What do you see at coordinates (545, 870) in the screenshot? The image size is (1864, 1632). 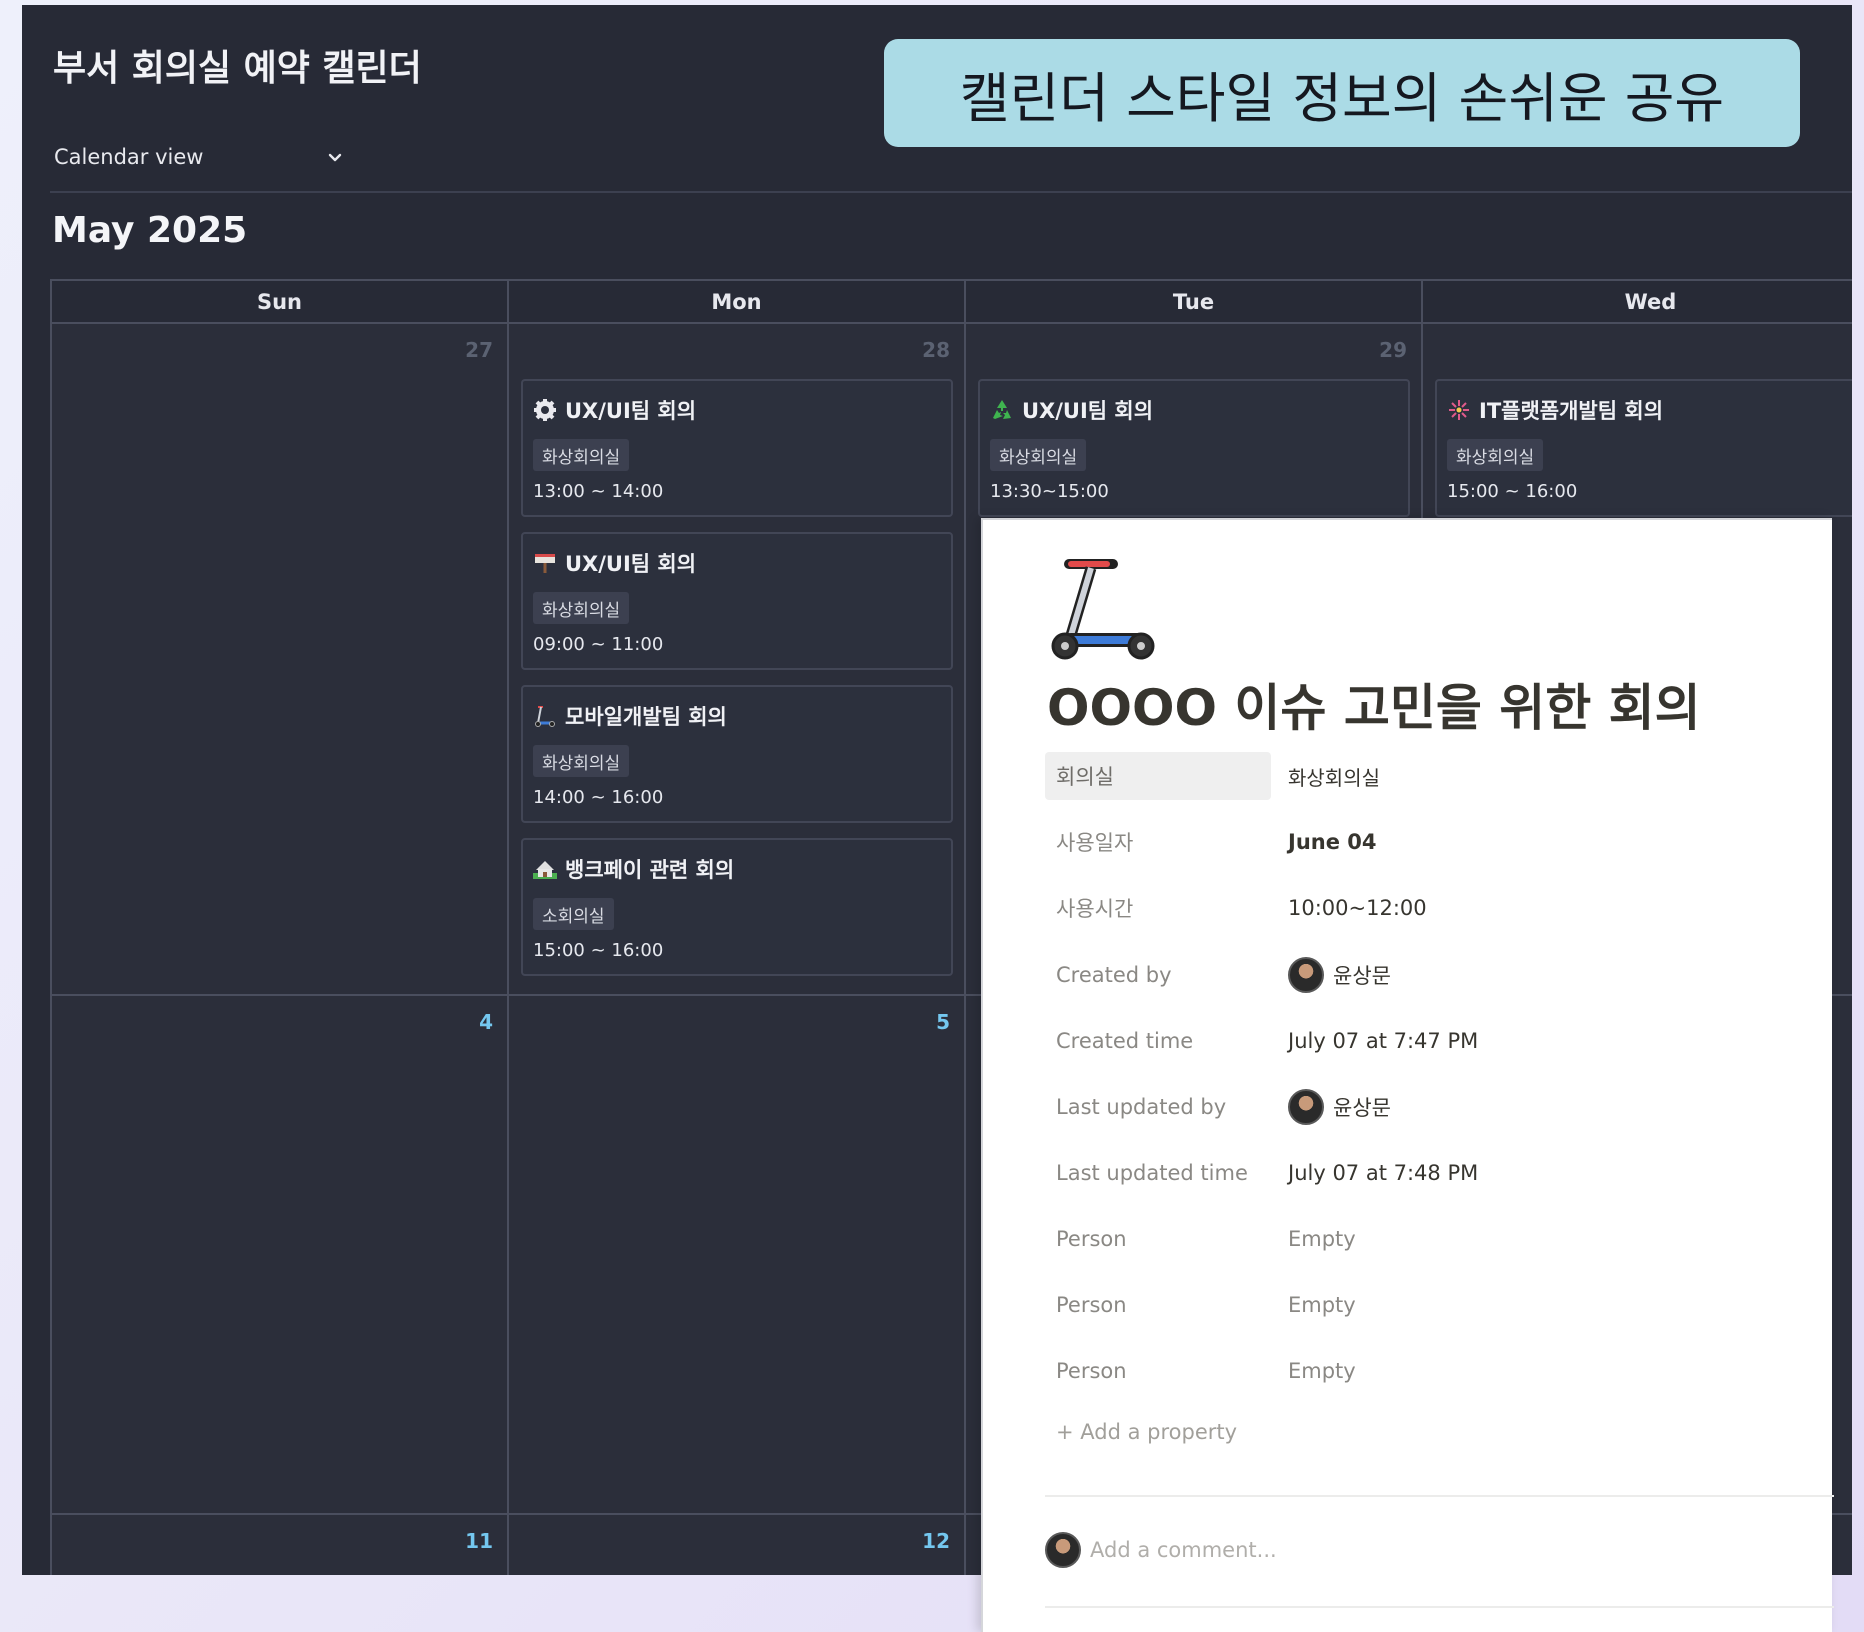 I see `house-icon` at bounding box center [545, 870].